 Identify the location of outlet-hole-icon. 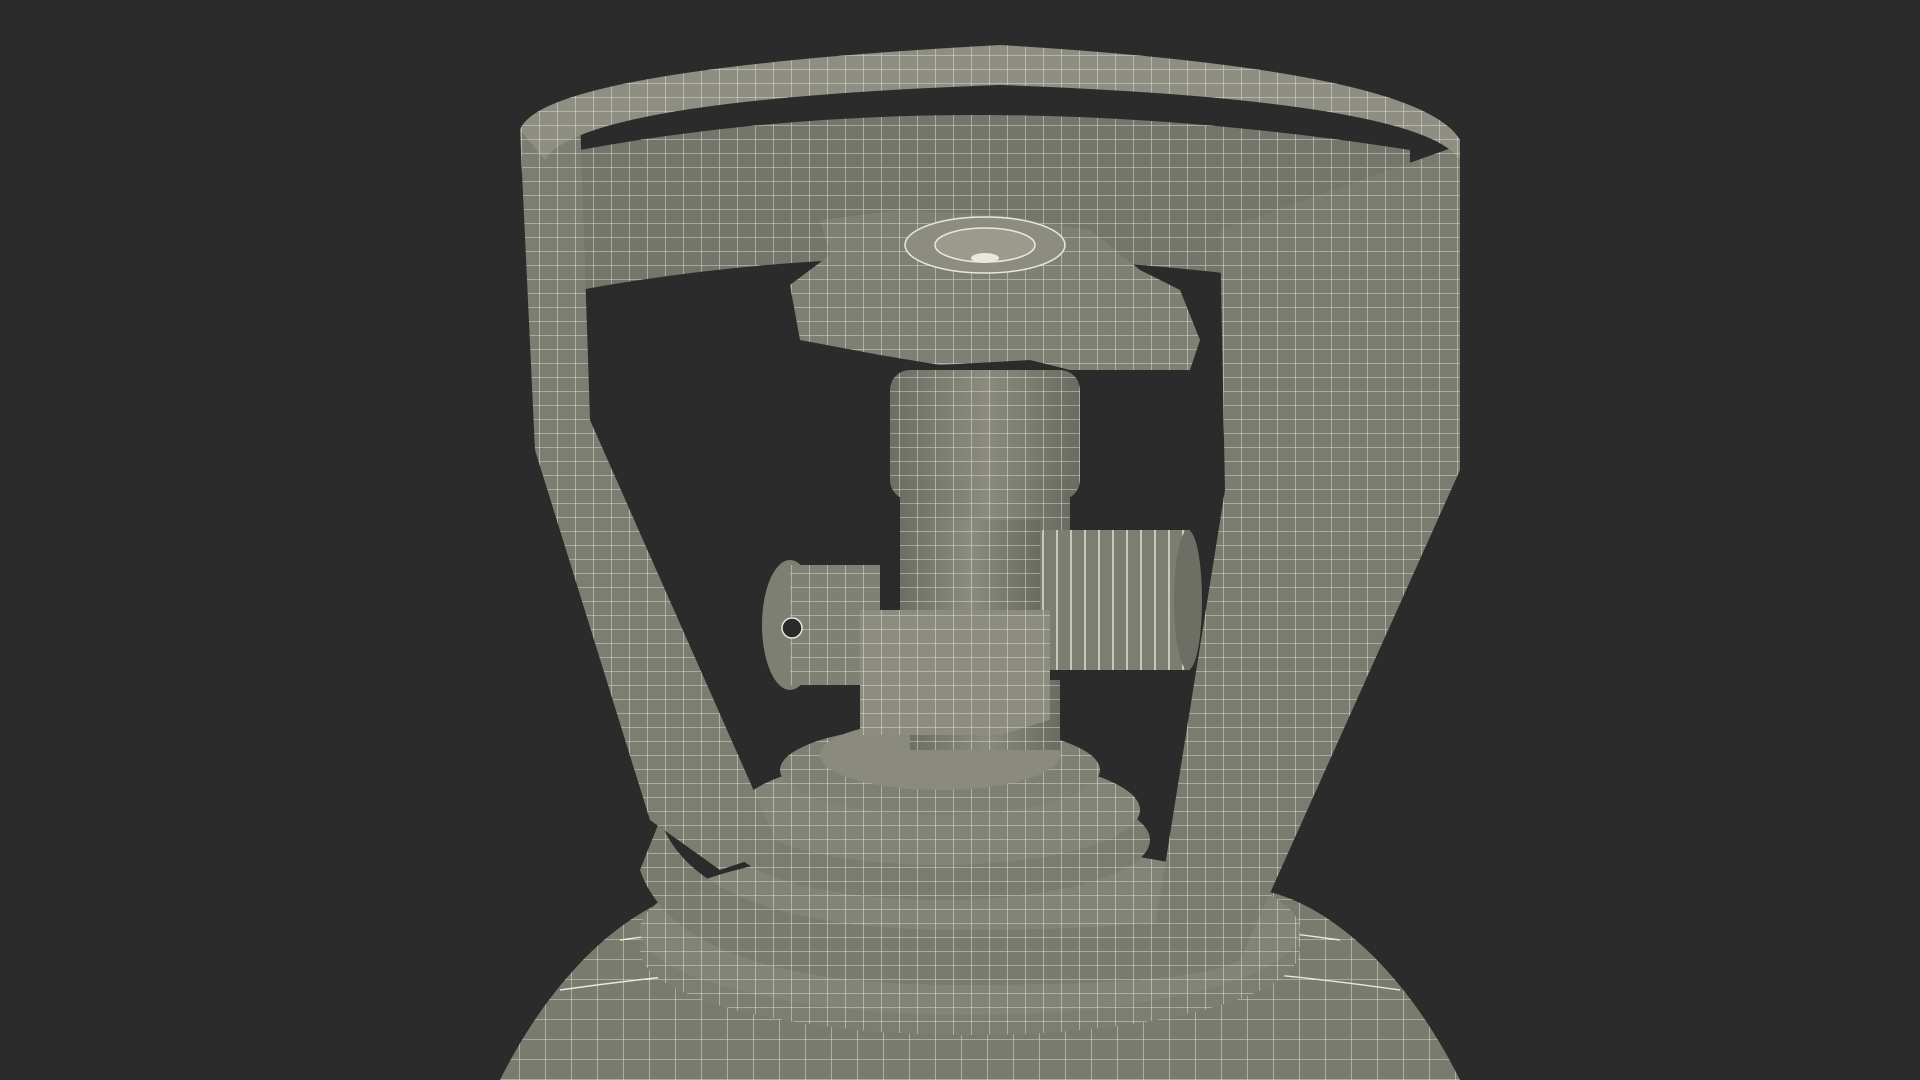
(792, 628).